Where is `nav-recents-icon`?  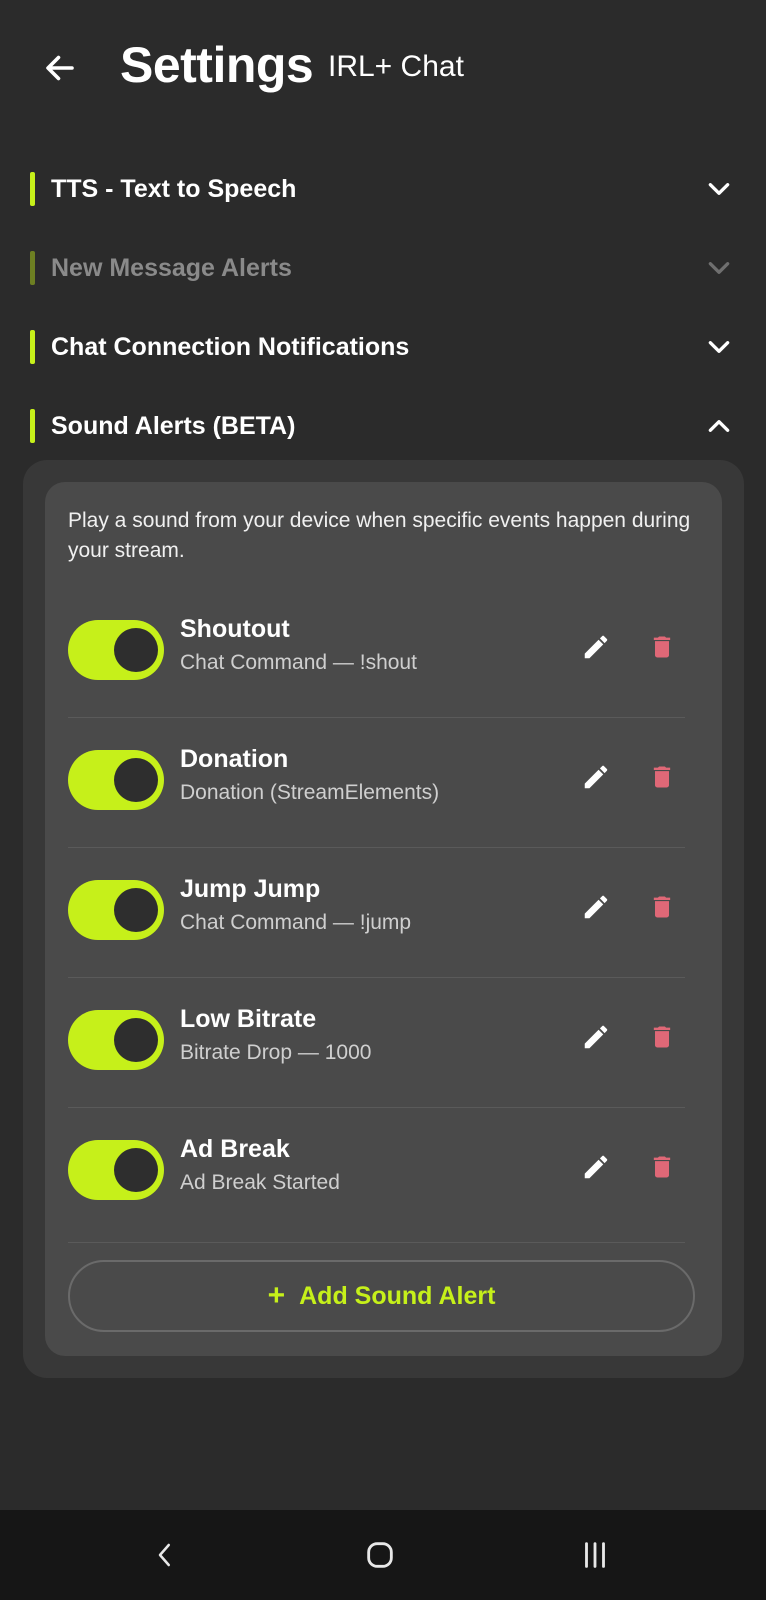
nav-recents-icon is located at coordinates (595, 1555).